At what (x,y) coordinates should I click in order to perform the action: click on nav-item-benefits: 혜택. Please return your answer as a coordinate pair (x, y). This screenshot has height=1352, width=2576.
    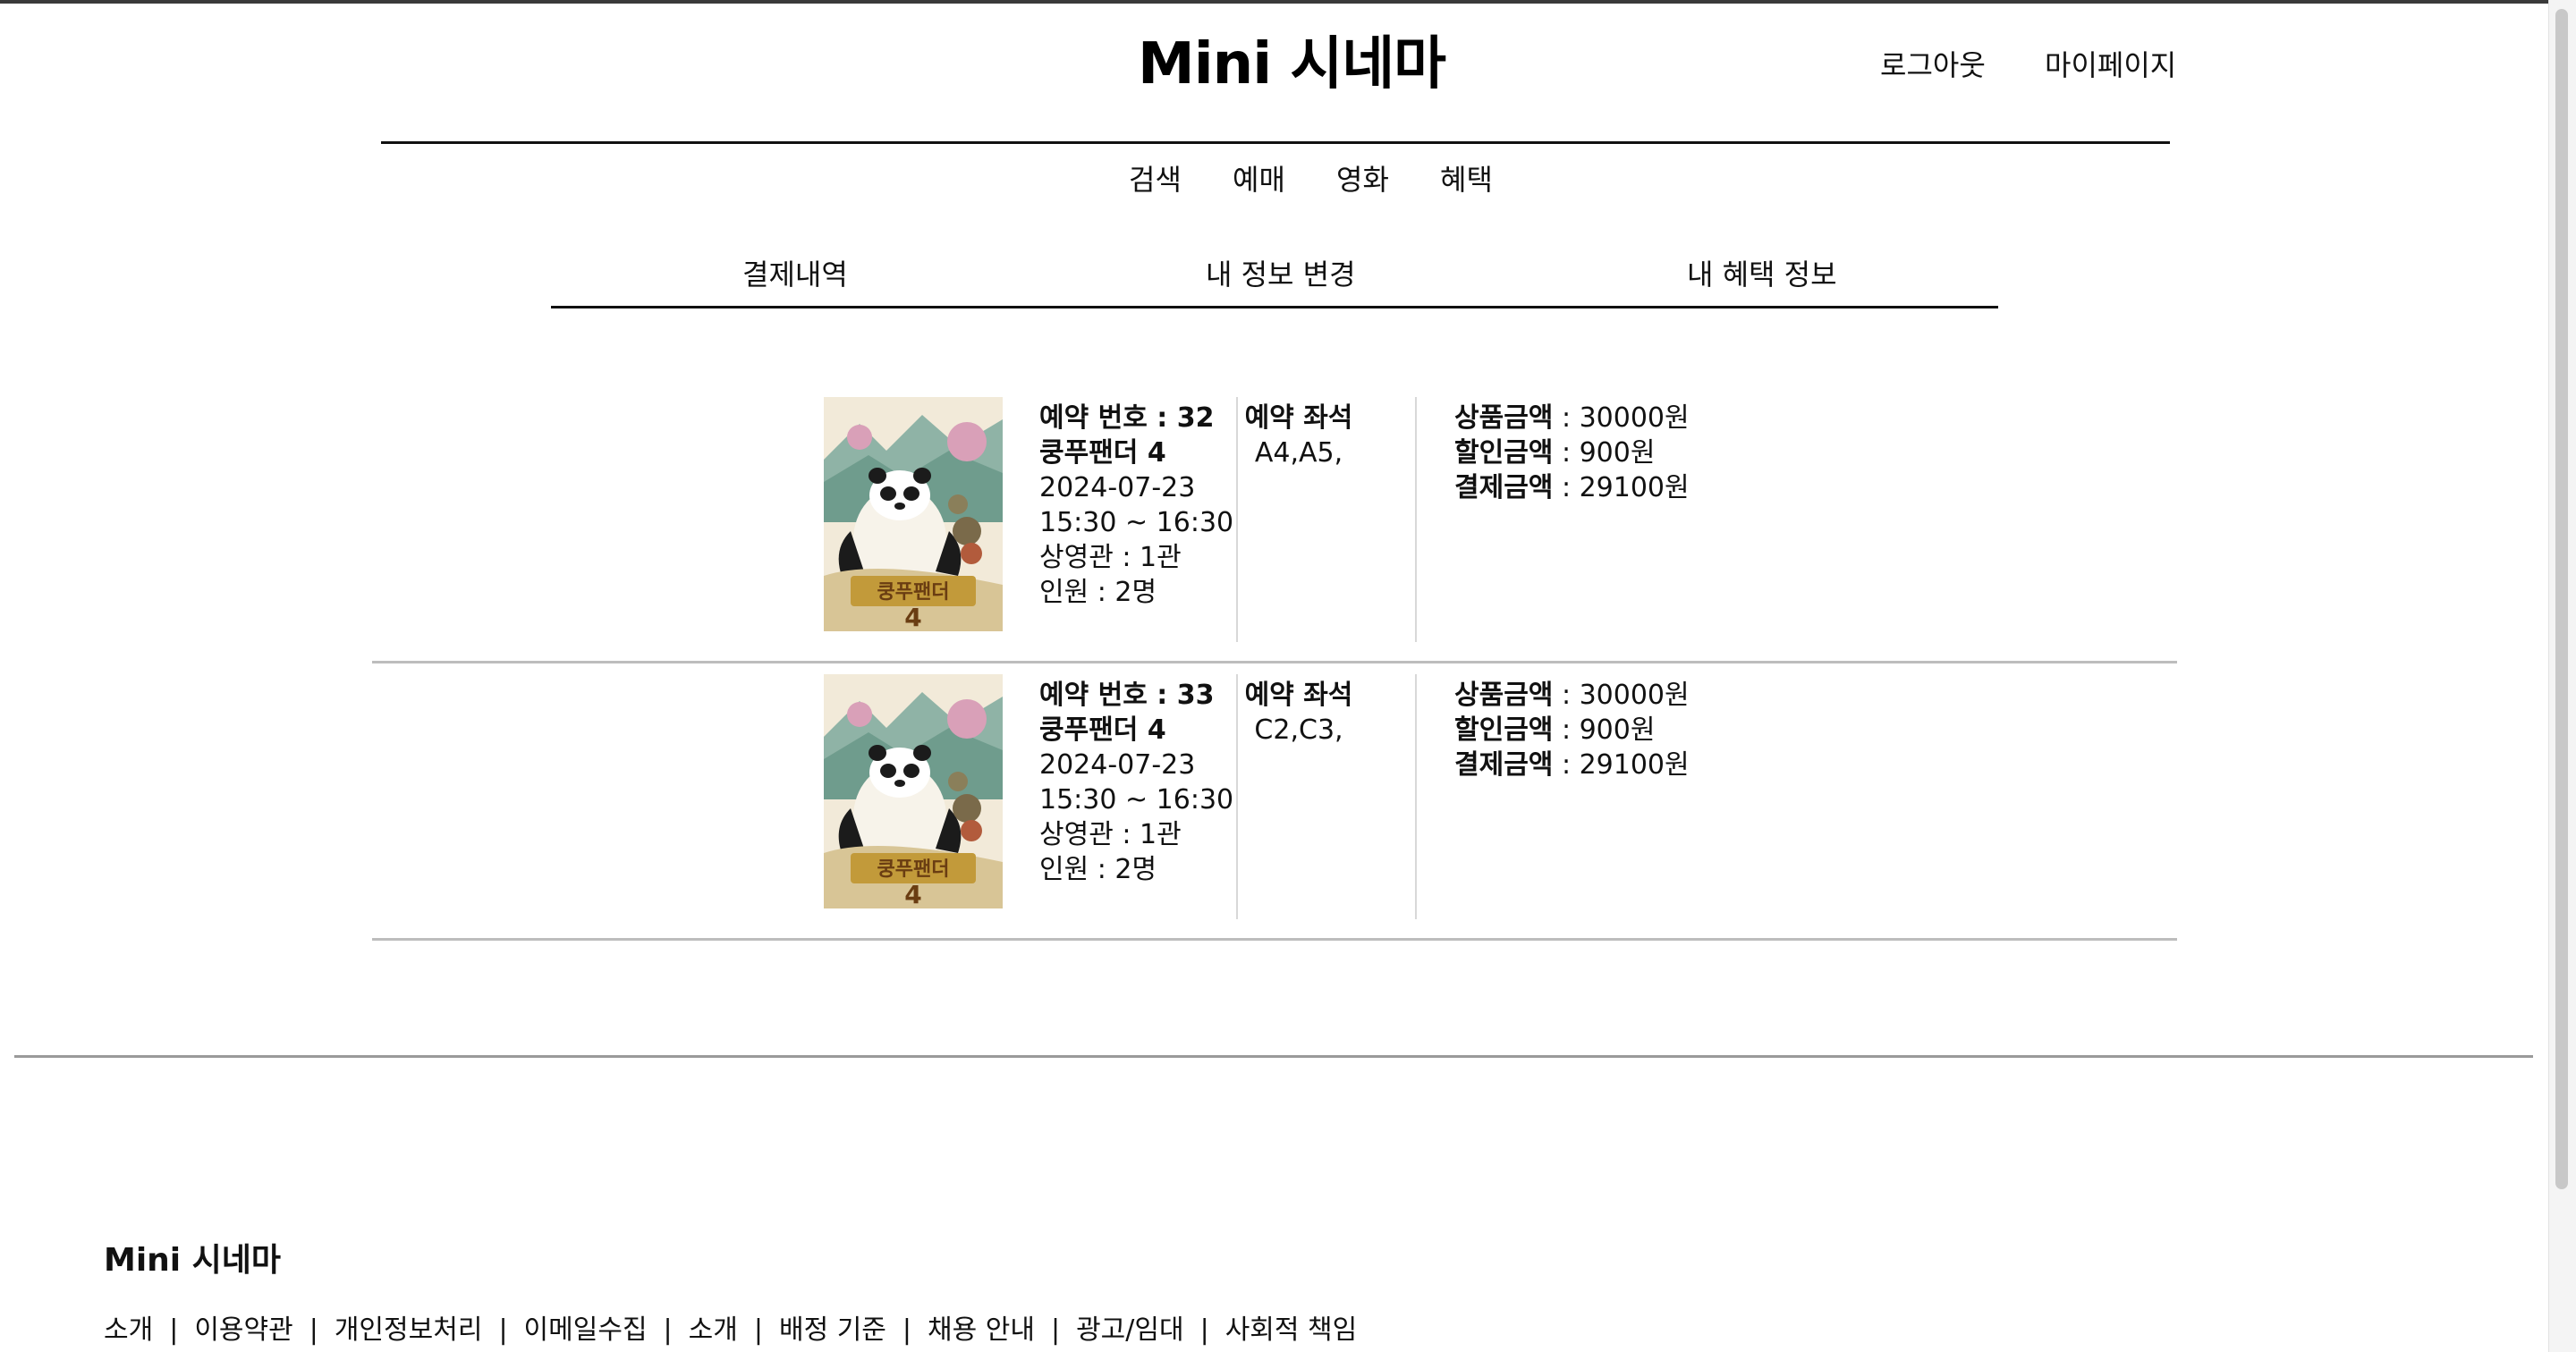
    Looking at the image, I should click on (1466, 178).